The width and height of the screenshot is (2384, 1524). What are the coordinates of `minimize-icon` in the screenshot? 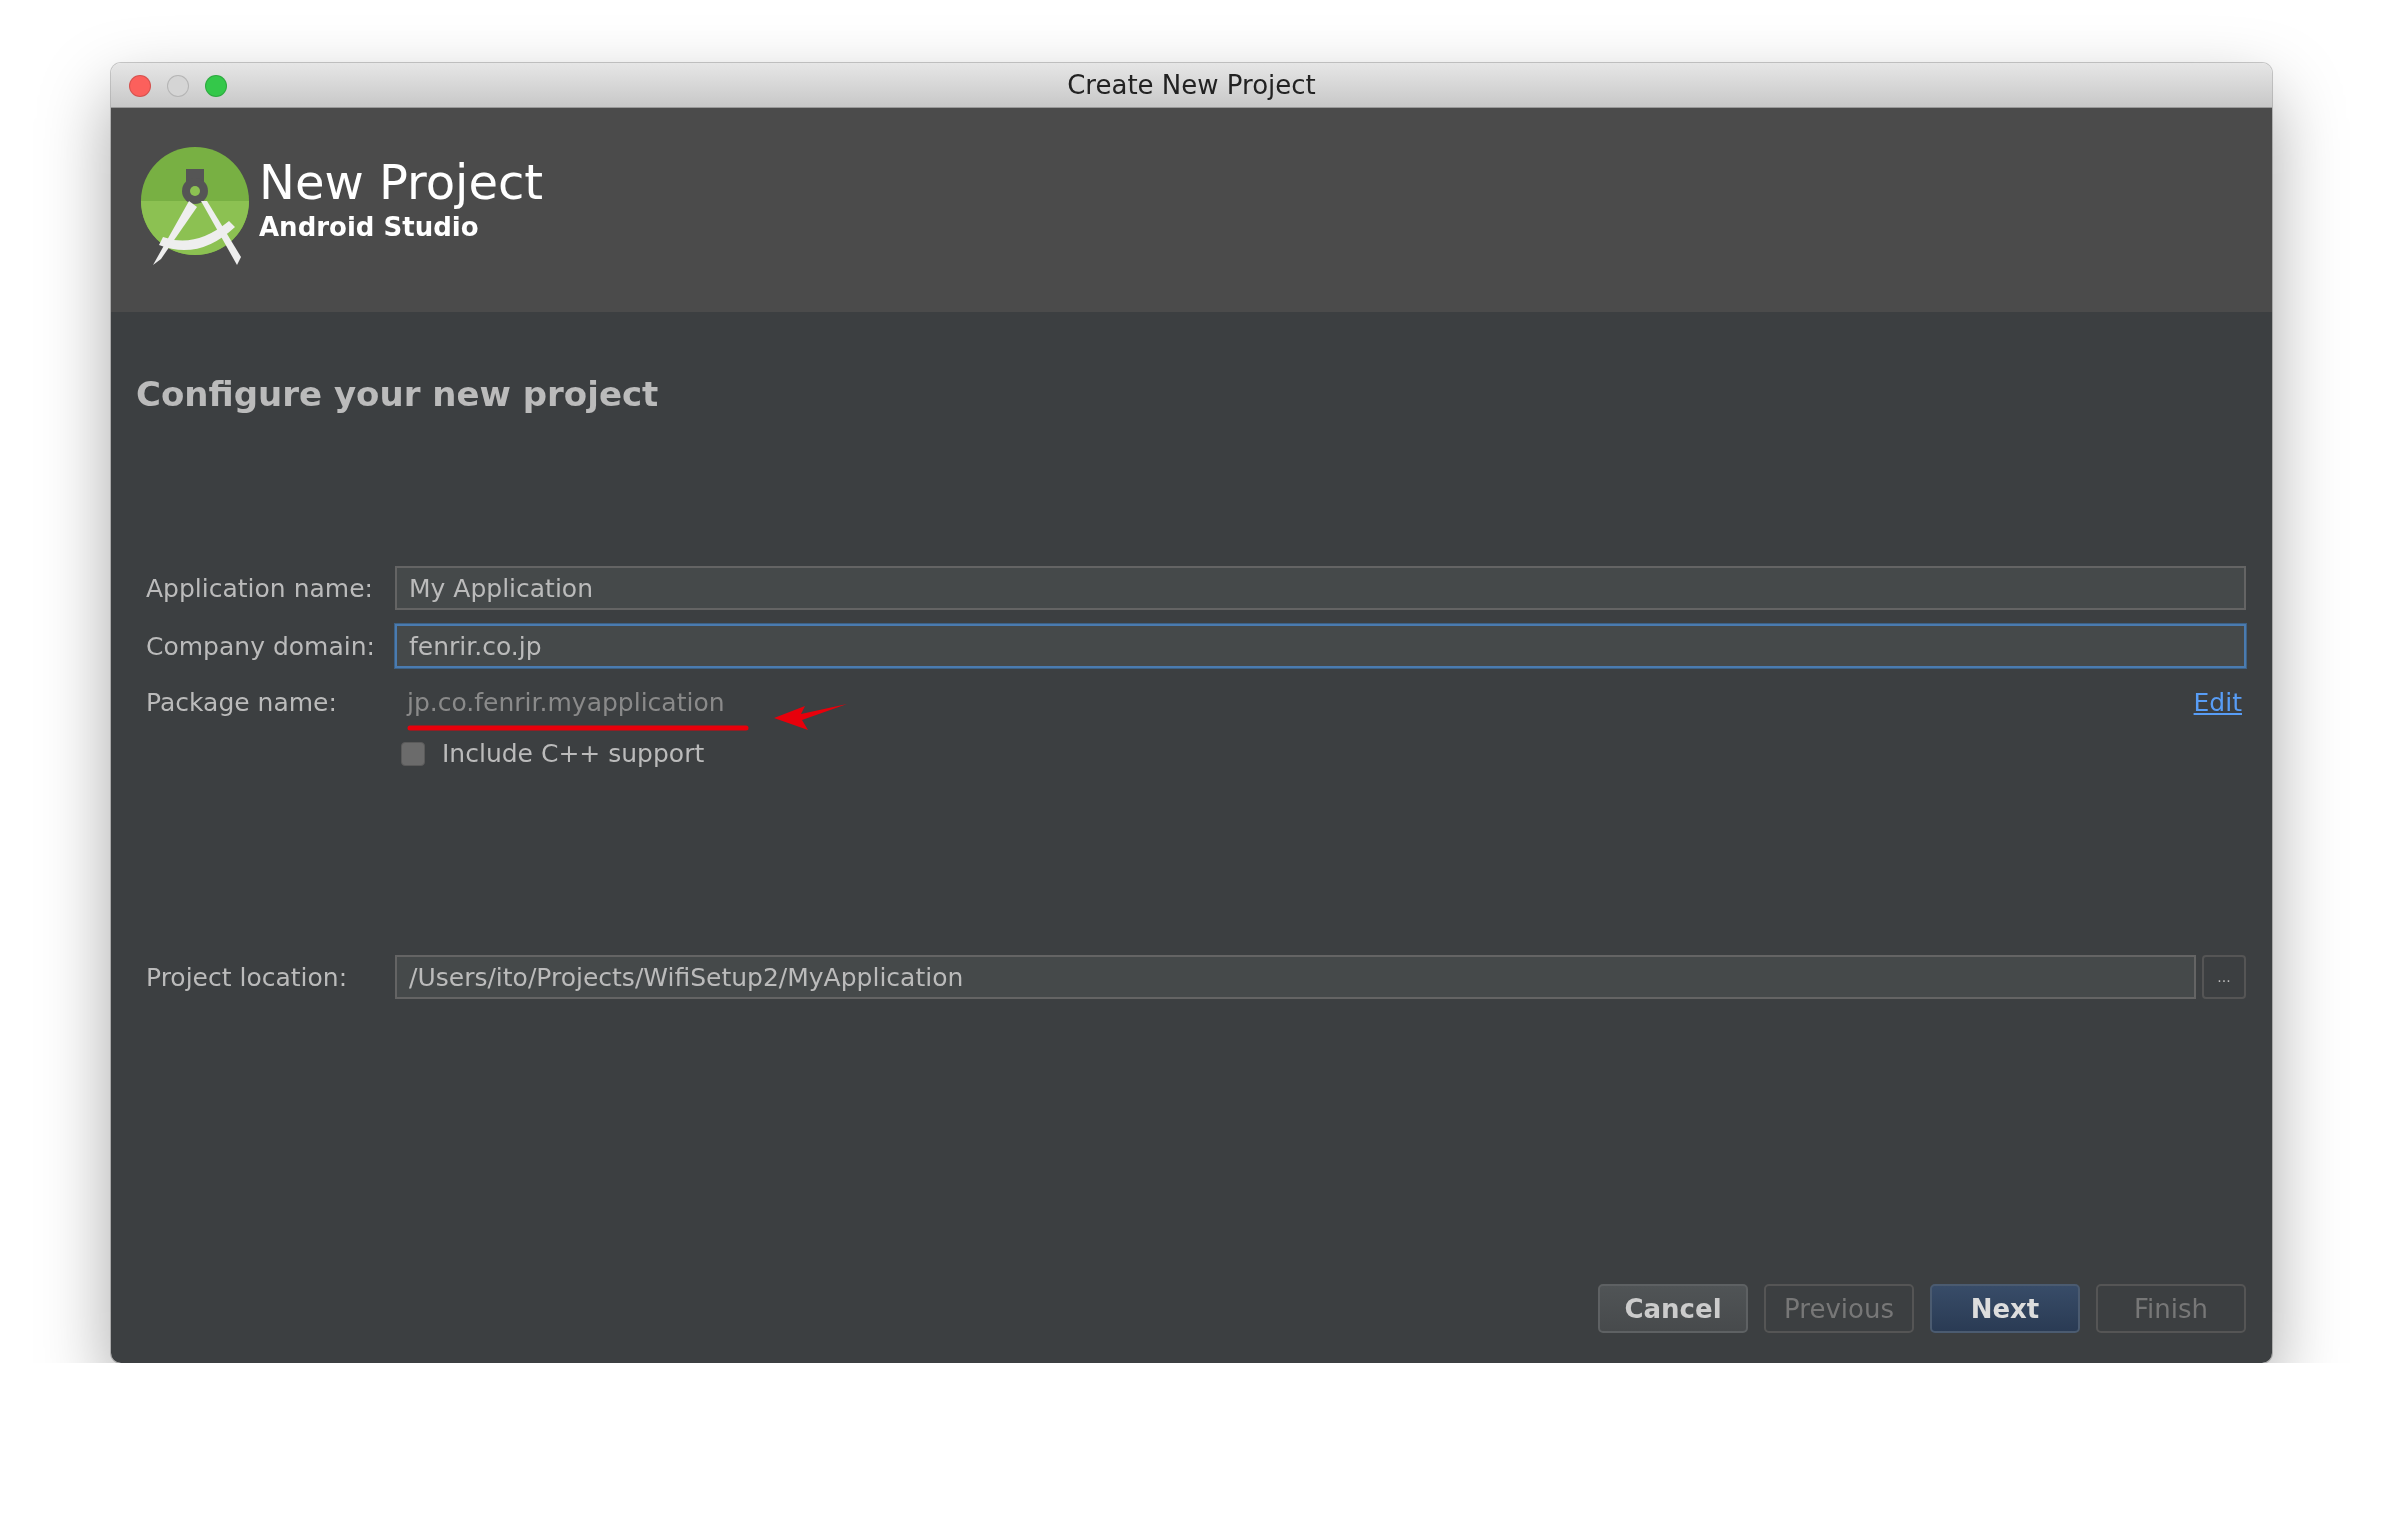 It's located at (178, 86).